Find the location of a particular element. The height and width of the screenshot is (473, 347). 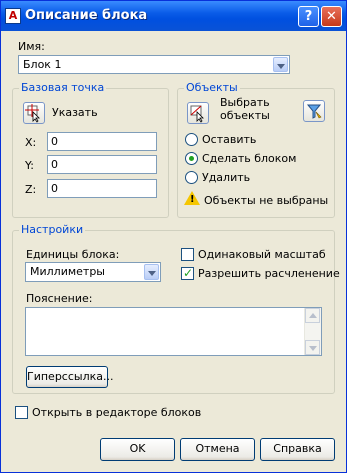

warning-text: Объекты не выбраны is located at coordinates (266, 200).